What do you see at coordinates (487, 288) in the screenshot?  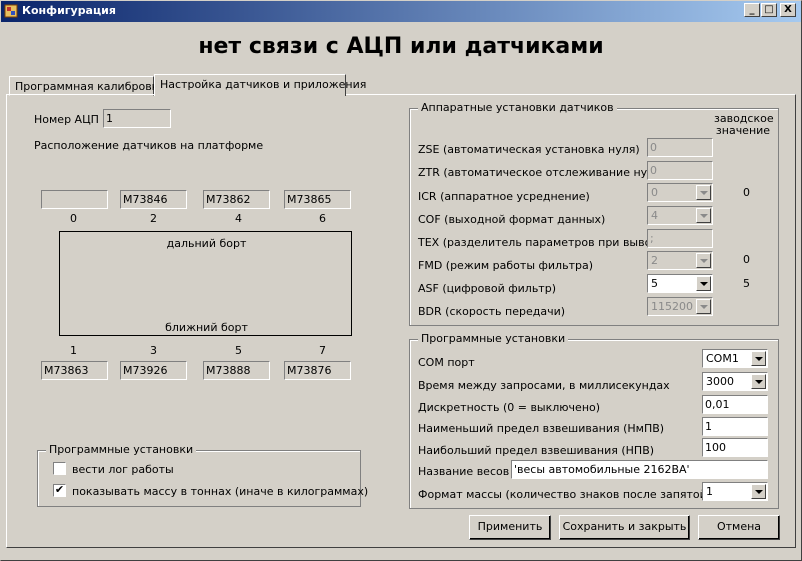 I see `asf-label: ASF (цифровой фильтр)` at bounding box center [487, 288].